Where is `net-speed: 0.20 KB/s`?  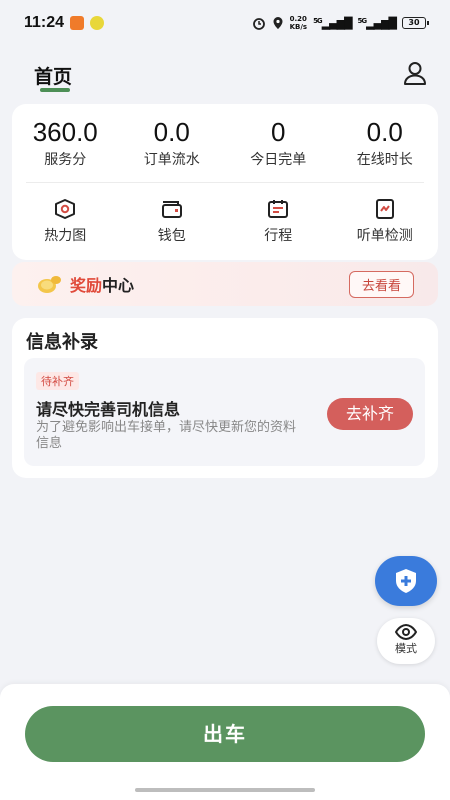
net-speed: 0.20 KB/s is located at coordinates (298, 23).